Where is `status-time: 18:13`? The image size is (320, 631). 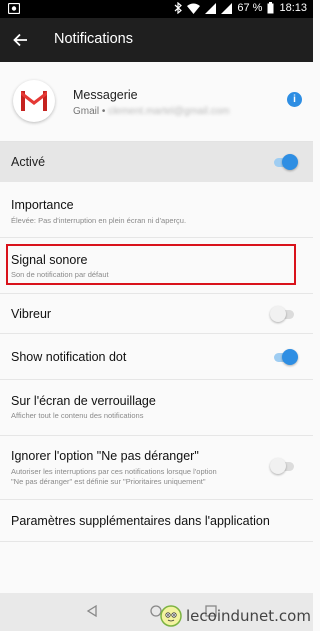
status-time: 18:13 is located at coordinates (293, 8).